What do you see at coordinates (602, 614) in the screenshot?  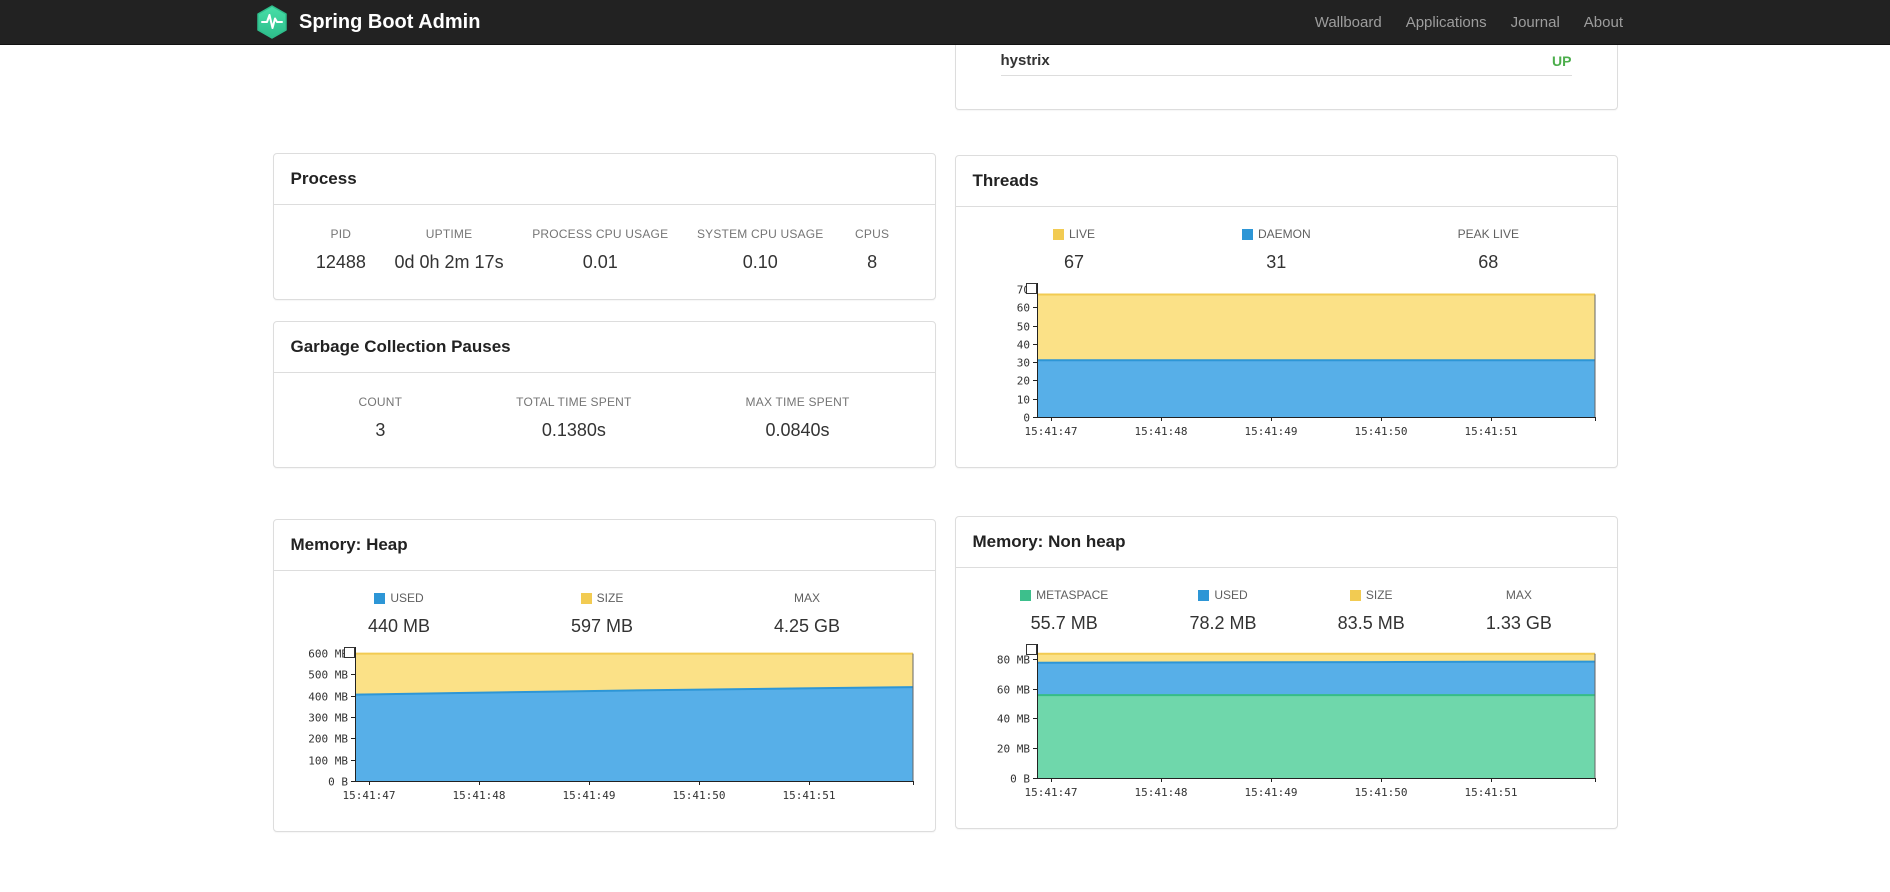 I see `legend-item-size: SIZE 597 MB` at bounding box center [602, 614].